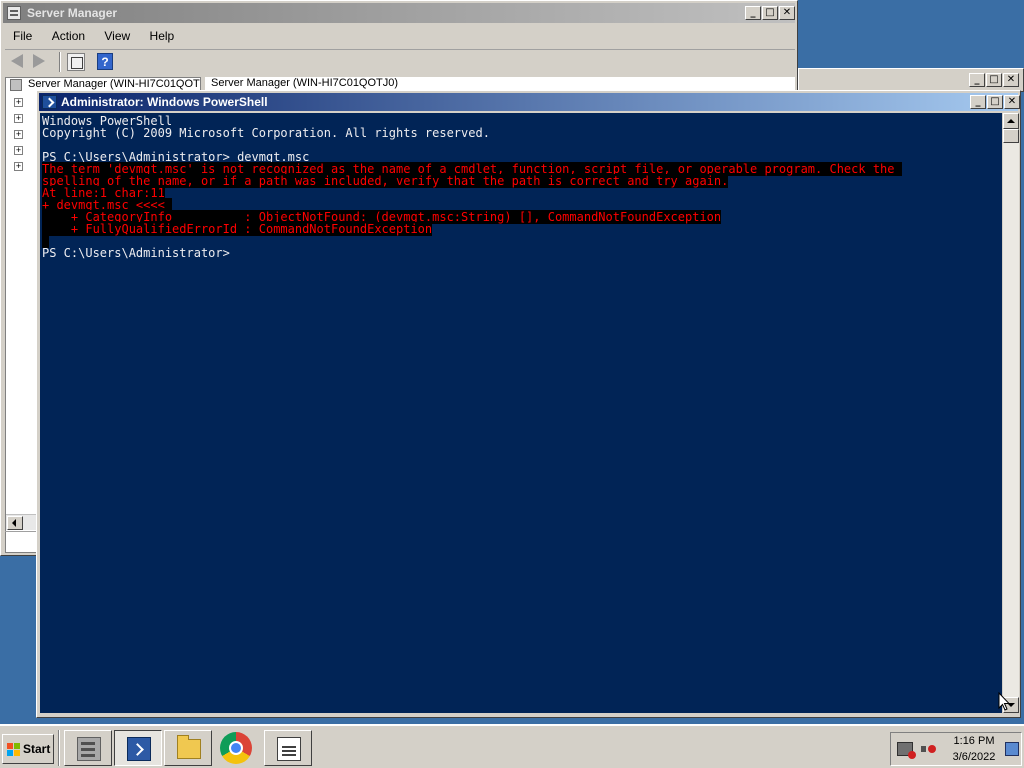  What do you see at coordinates (399, 13) in the screenshot?
I see `server-manager-titlebar: Server Manager _ □ ✕` at bounding box center [399, 13].